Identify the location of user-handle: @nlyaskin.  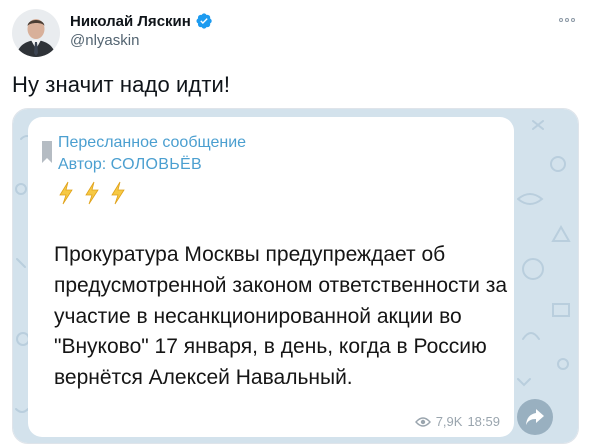
(104, 40).